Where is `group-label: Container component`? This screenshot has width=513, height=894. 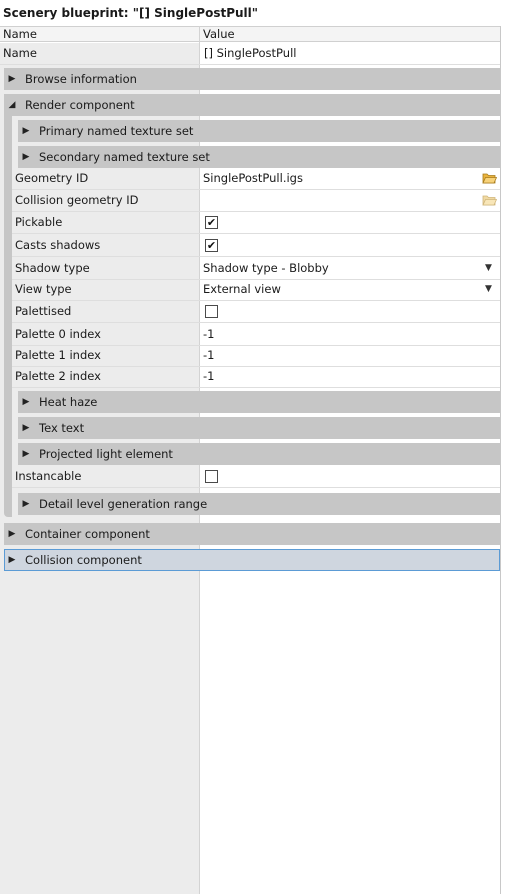 group-label: Container component is located at coordinates (87, 534).